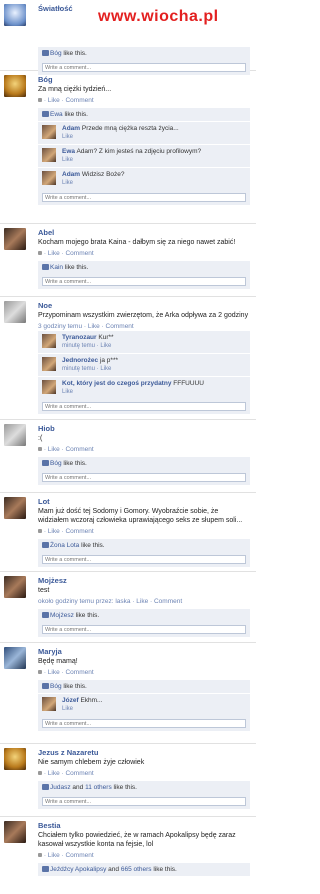 The height and width of the screenshot is (894, 320). I want to click on post-author: Lot, so click(144, 501).